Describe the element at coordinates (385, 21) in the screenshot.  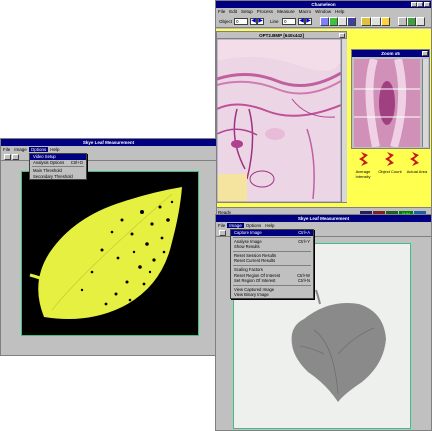
I see `tool-help-icon` at that location.